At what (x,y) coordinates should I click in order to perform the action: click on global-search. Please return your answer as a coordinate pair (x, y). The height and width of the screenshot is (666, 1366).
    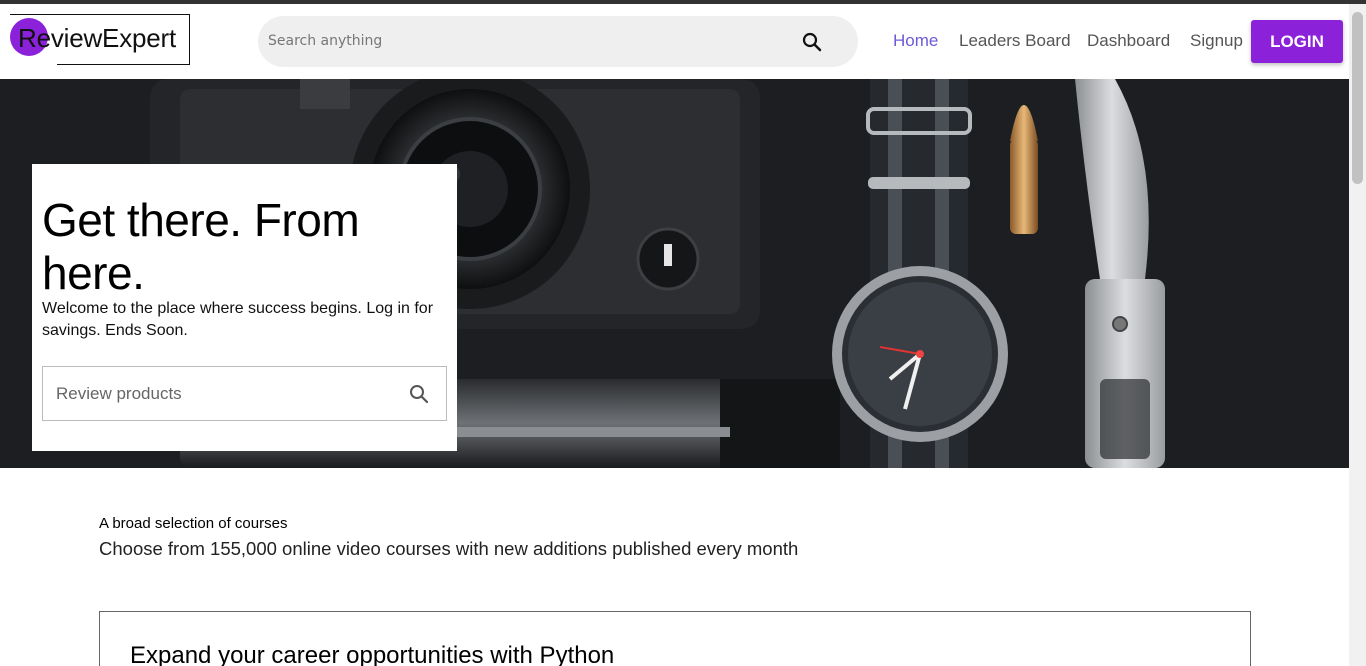
    Looking at the image, I should click on (558, 41).